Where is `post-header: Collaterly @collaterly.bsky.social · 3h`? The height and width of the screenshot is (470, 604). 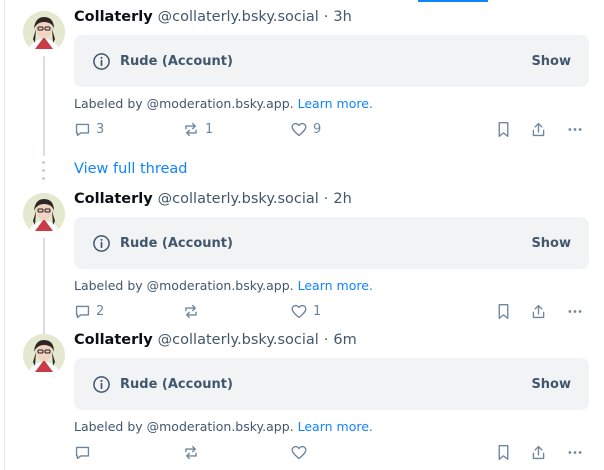
post-header: Collaterly @collaterly.bsky.social · 3h is located at coordinates (213, 20).